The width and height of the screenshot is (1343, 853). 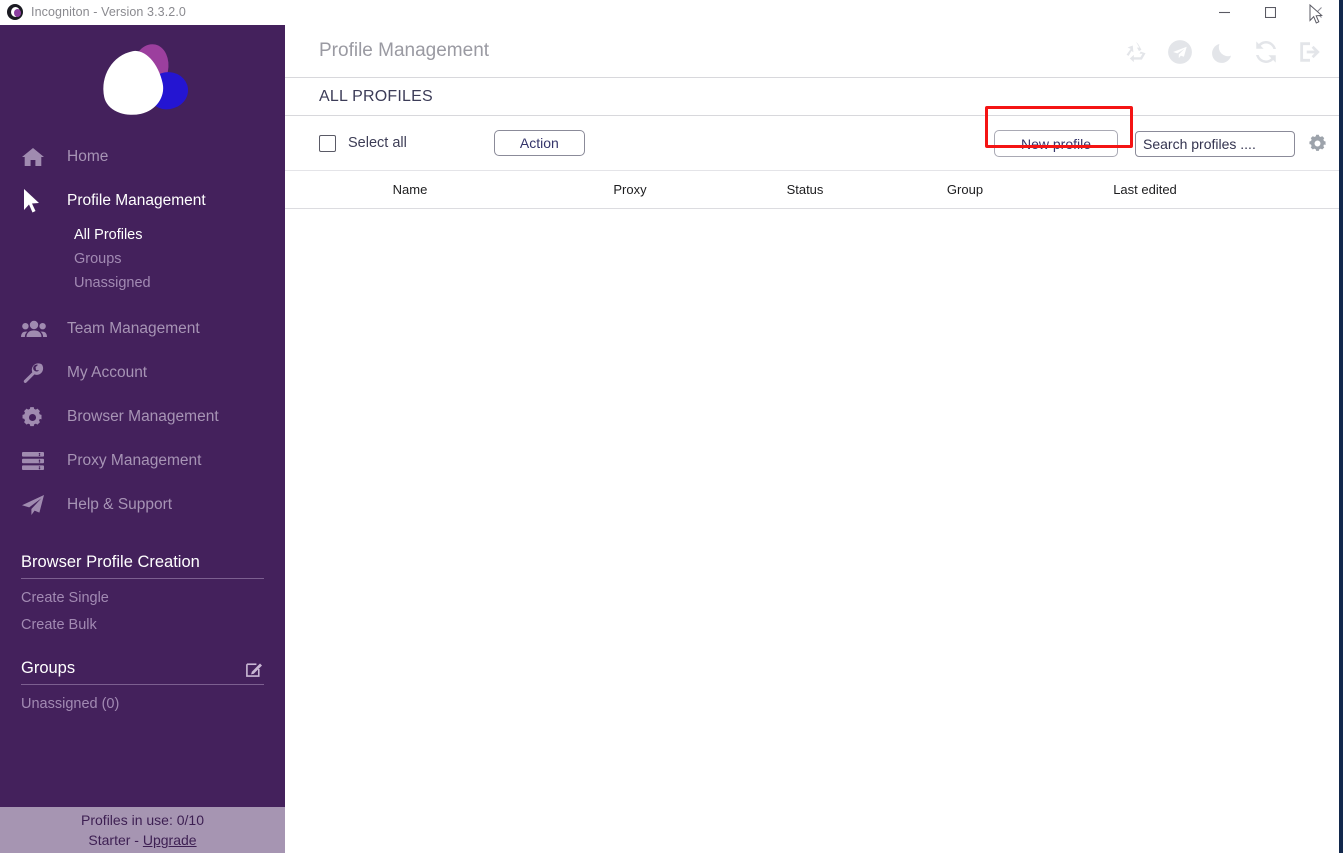 I want to click on column-header-status: Status, so click(x=805, y=189).